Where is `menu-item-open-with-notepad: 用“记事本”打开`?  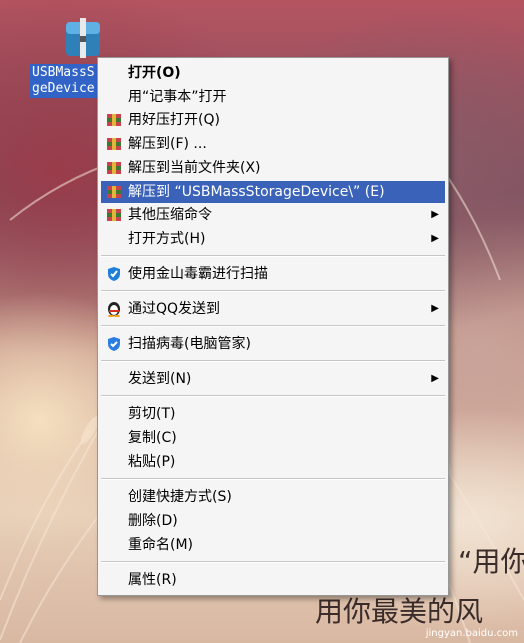
menu-item-open-with-notepad: 用“记事本”打开 is located at coordinates (273, 97).